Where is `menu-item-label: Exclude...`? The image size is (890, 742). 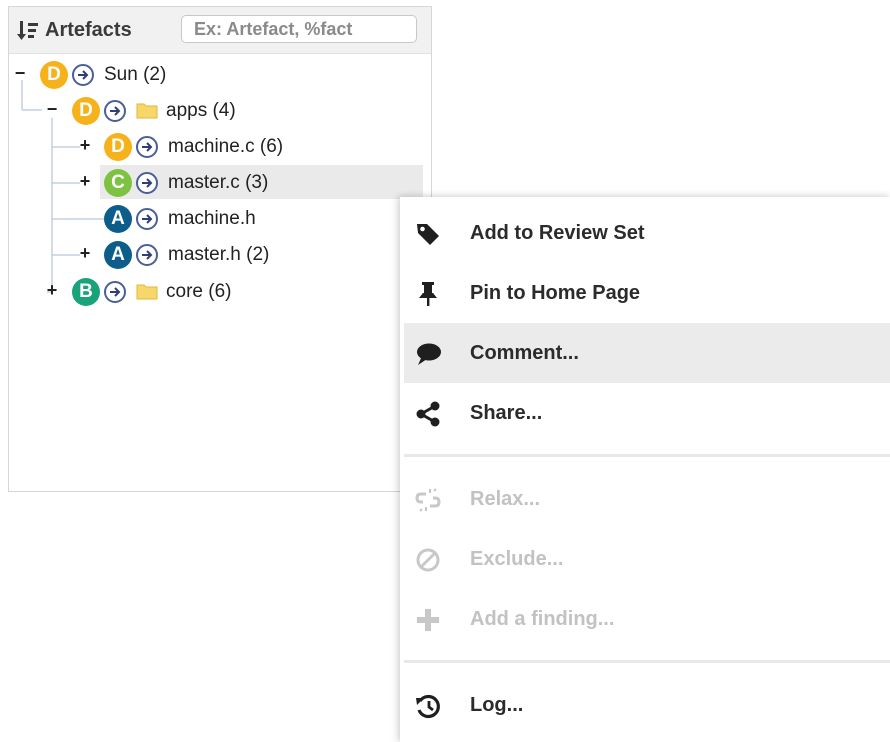 menu-item-label: Exclude... is located at coordinates (517, 559).